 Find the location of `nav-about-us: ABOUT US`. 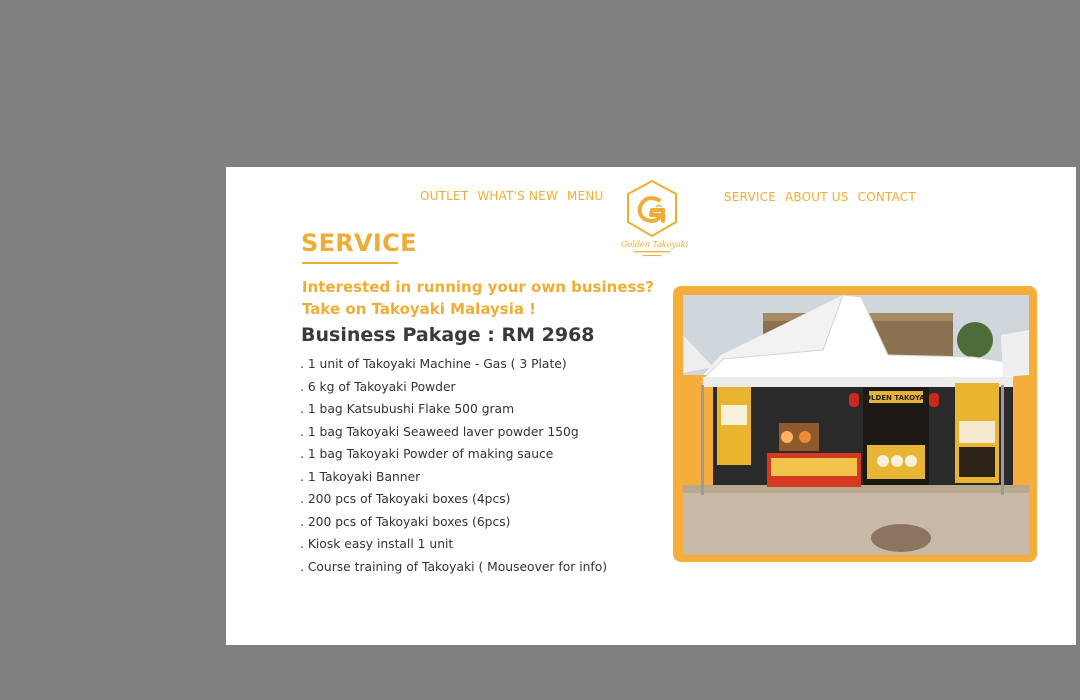

nav-about-us: ABOUT US is located at coordinates (817, 197).